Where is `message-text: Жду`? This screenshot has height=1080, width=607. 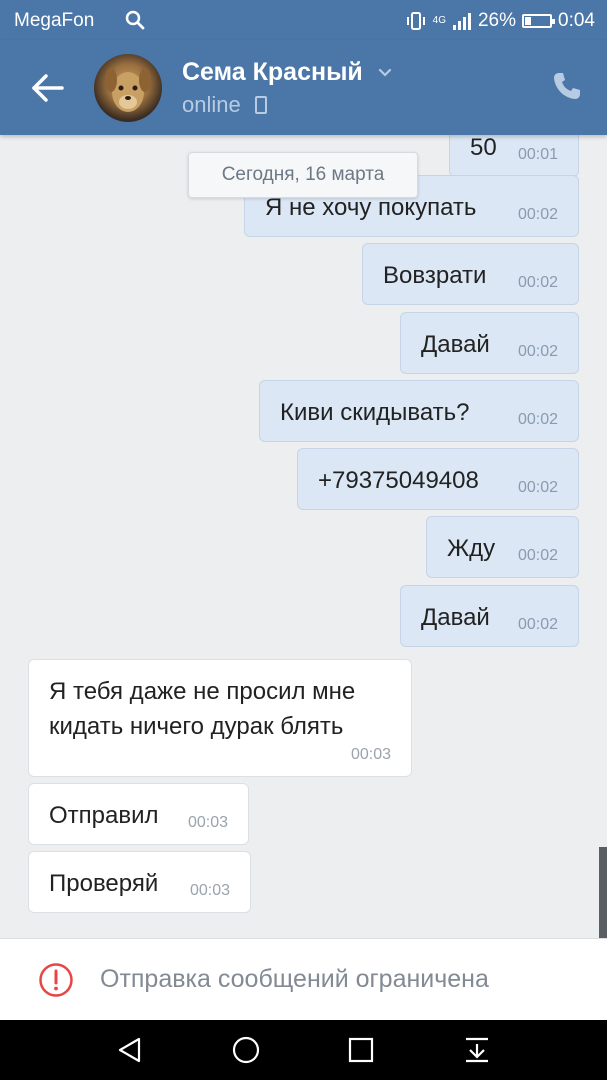 message-text: Жду is located at coordinates (471, 548).